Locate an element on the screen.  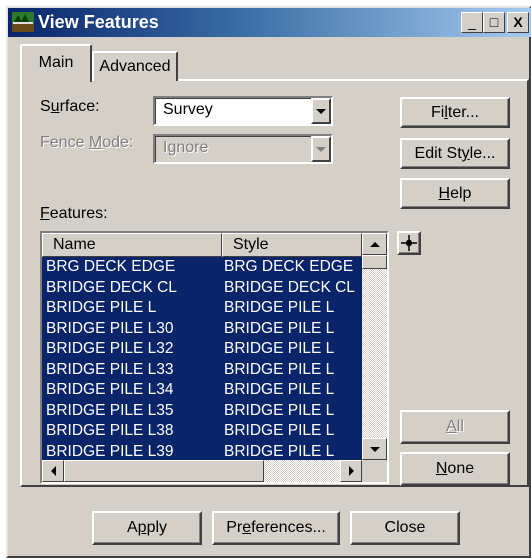
minimize-button: _ is located at coordinates (472, 22).